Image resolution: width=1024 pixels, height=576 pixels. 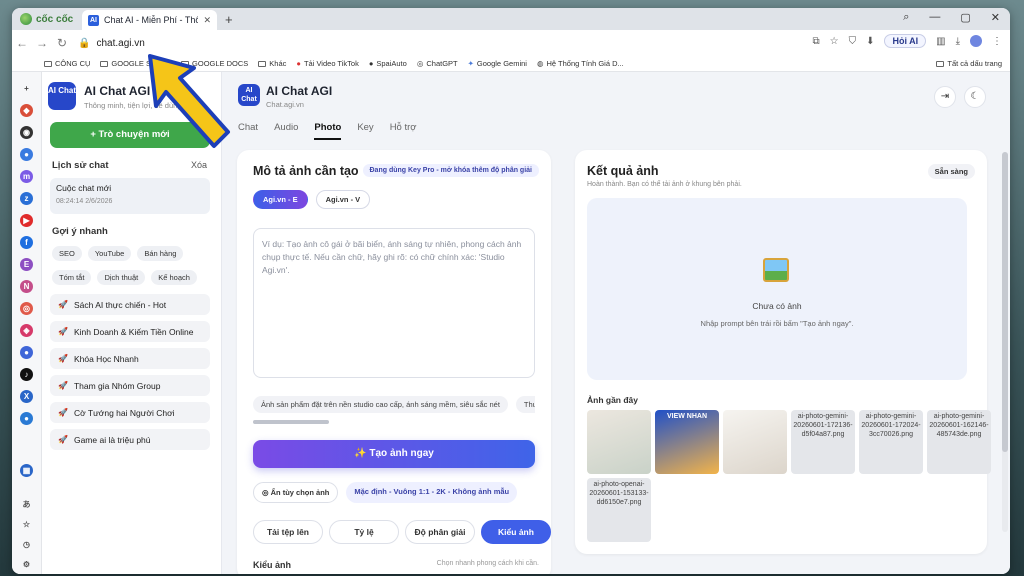 What do you see at coordinates (497, 63) in the screenshot?
I see `bookmark-item: ✦ Google Gemini` at bounding box center [497, 63].